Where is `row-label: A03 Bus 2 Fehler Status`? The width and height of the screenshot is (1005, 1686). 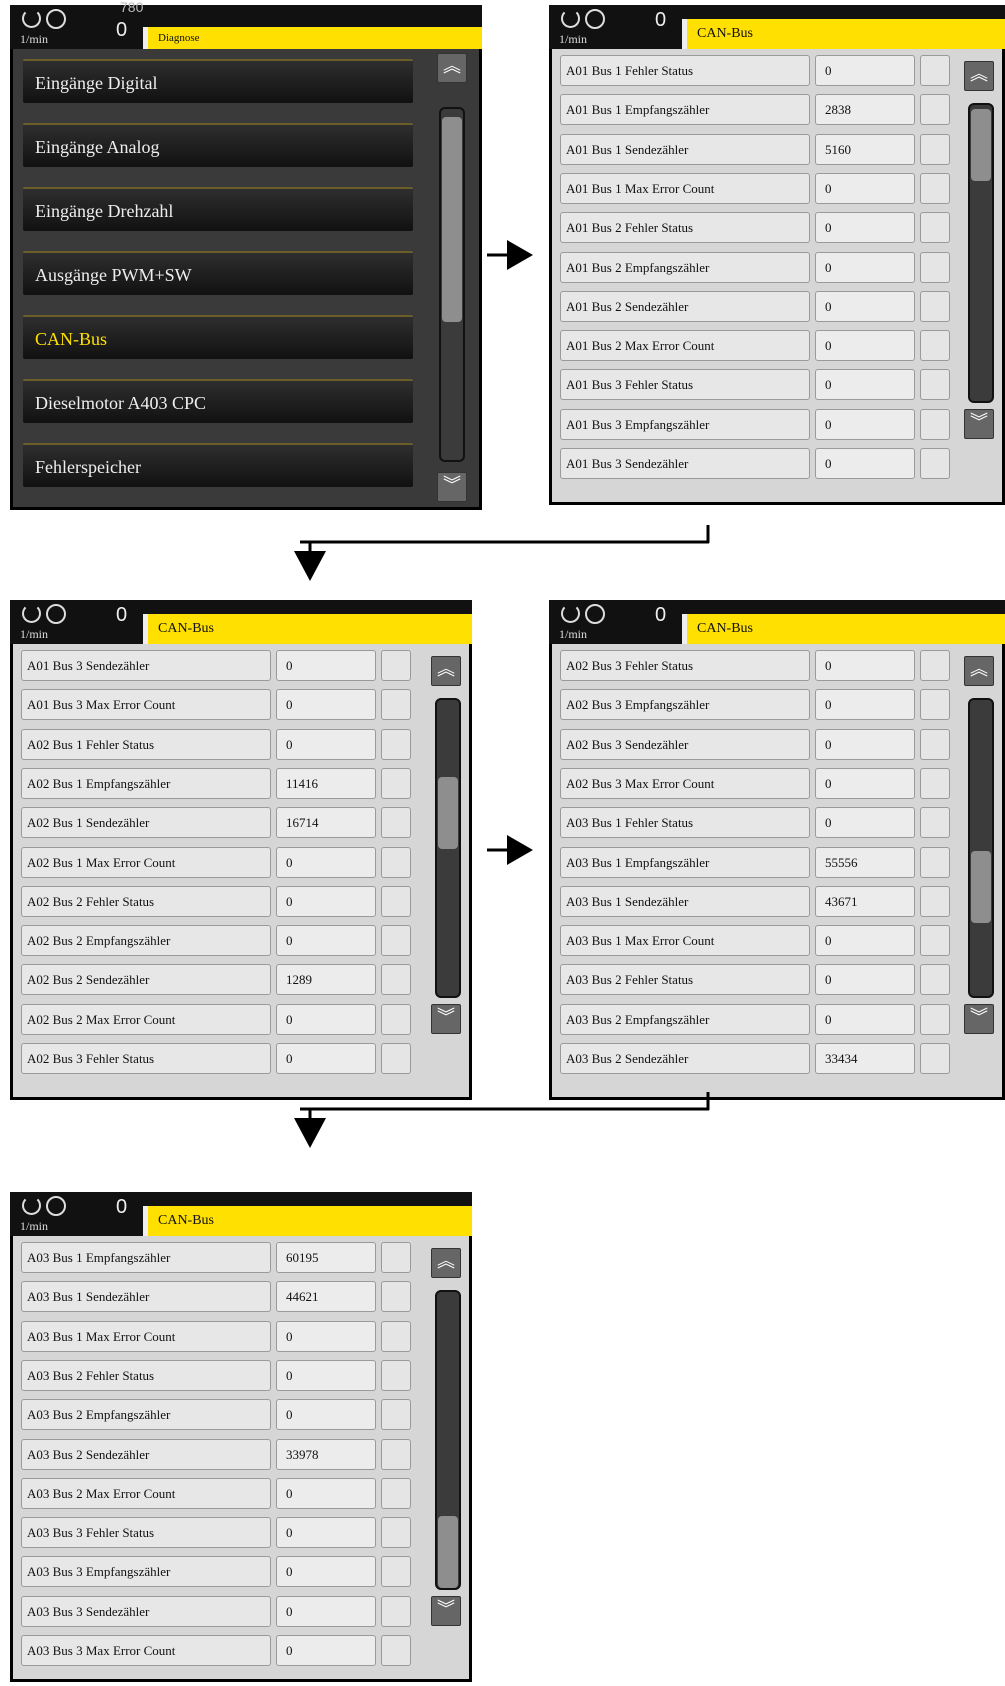 row-label: A03 Bus 2 Fehler Status is located at coordinates (146, 1375).